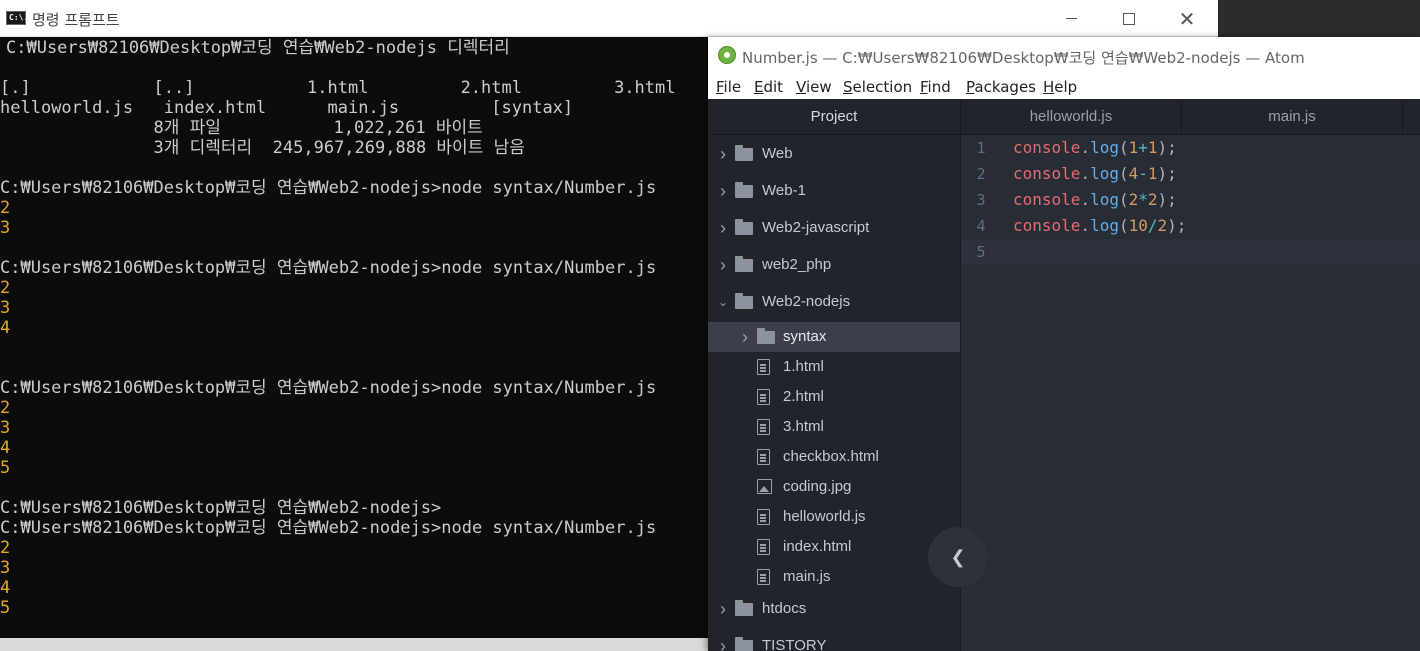  I want to click on menu-view: View, so click(814, 87).